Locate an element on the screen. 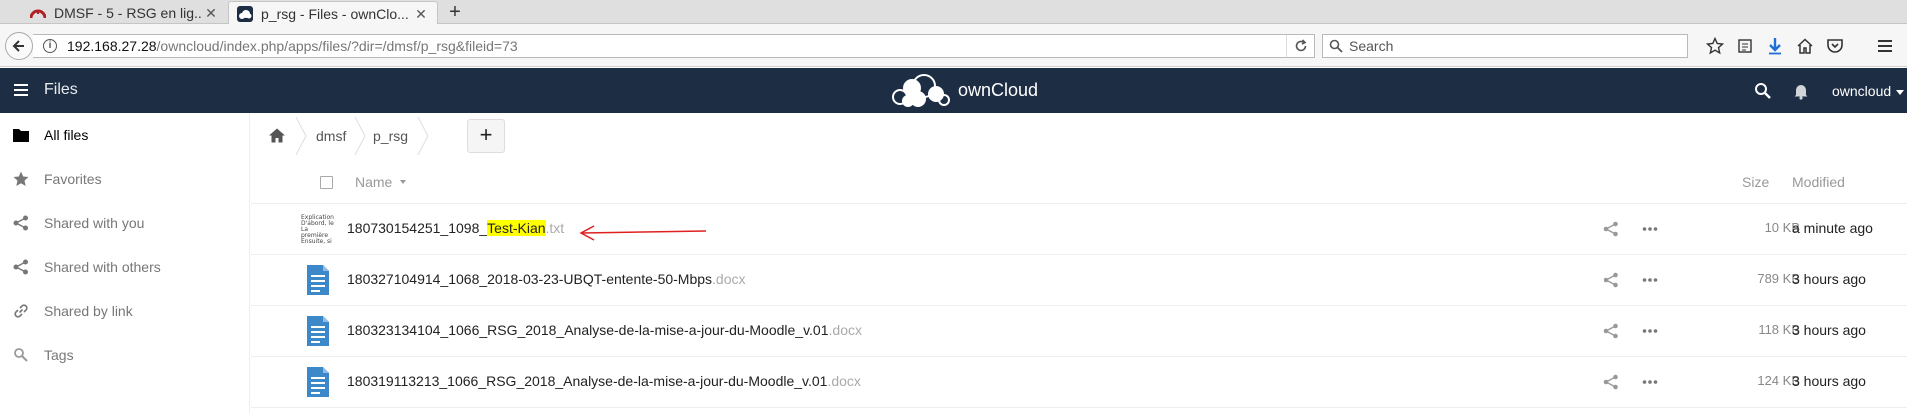 The width and height of the screenshot is (1907, 413). file-name: 180730154251_1098_Test-Kian.txt is located at coordinates (455, 228).